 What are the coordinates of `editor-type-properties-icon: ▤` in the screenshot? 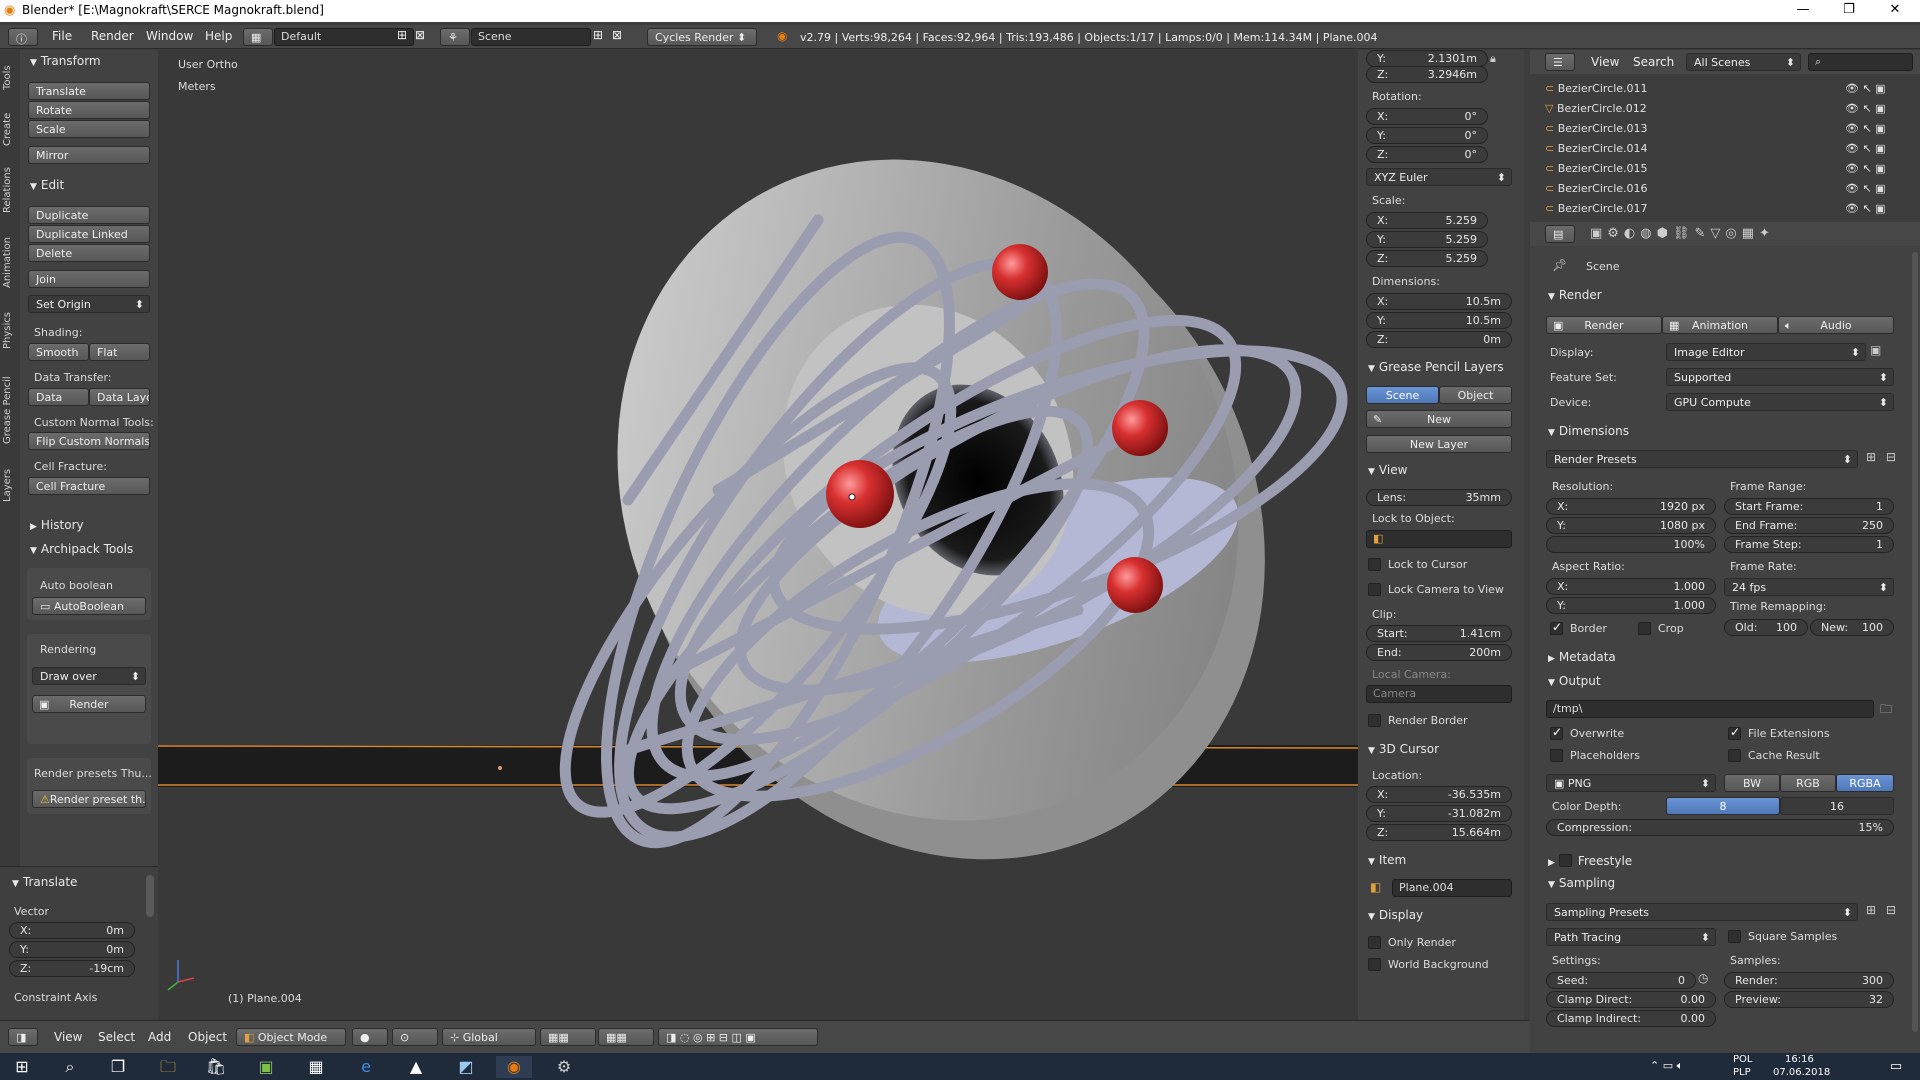 It's located at (1560, 234).